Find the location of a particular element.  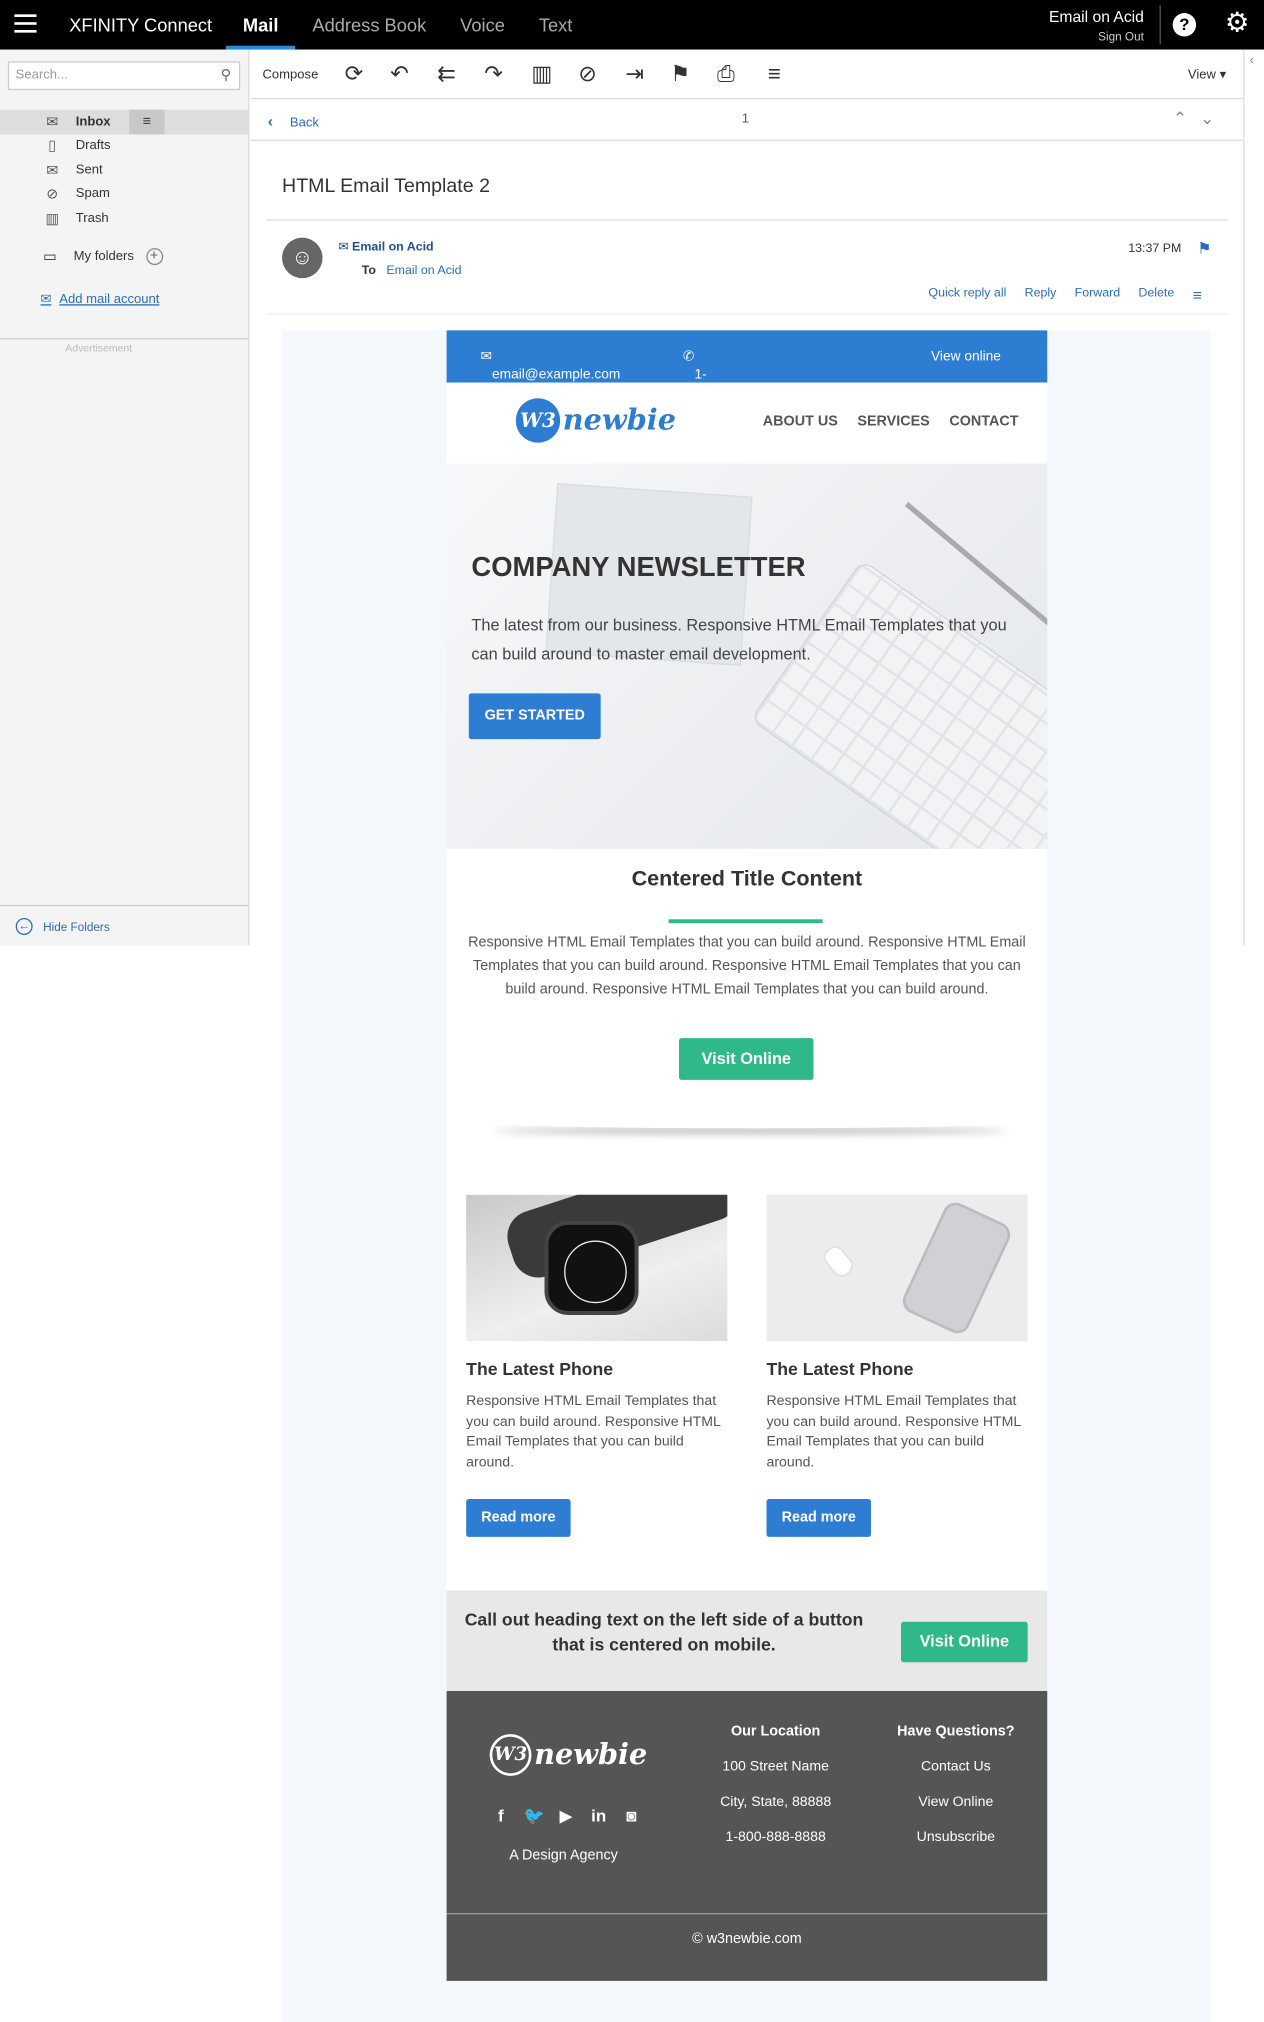

divider is located at coordinates (124, 339).